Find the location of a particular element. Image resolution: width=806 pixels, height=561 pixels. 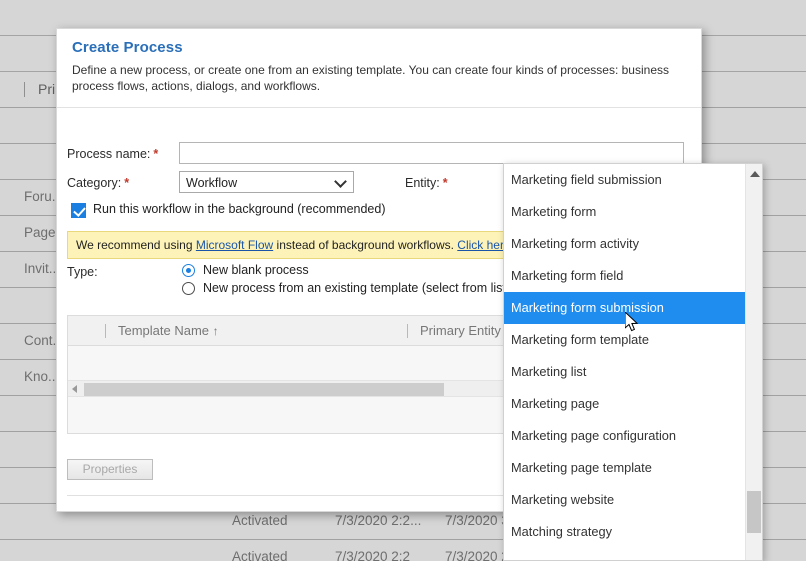

category-select-value: Workflow is located at coordinates (212, 183).